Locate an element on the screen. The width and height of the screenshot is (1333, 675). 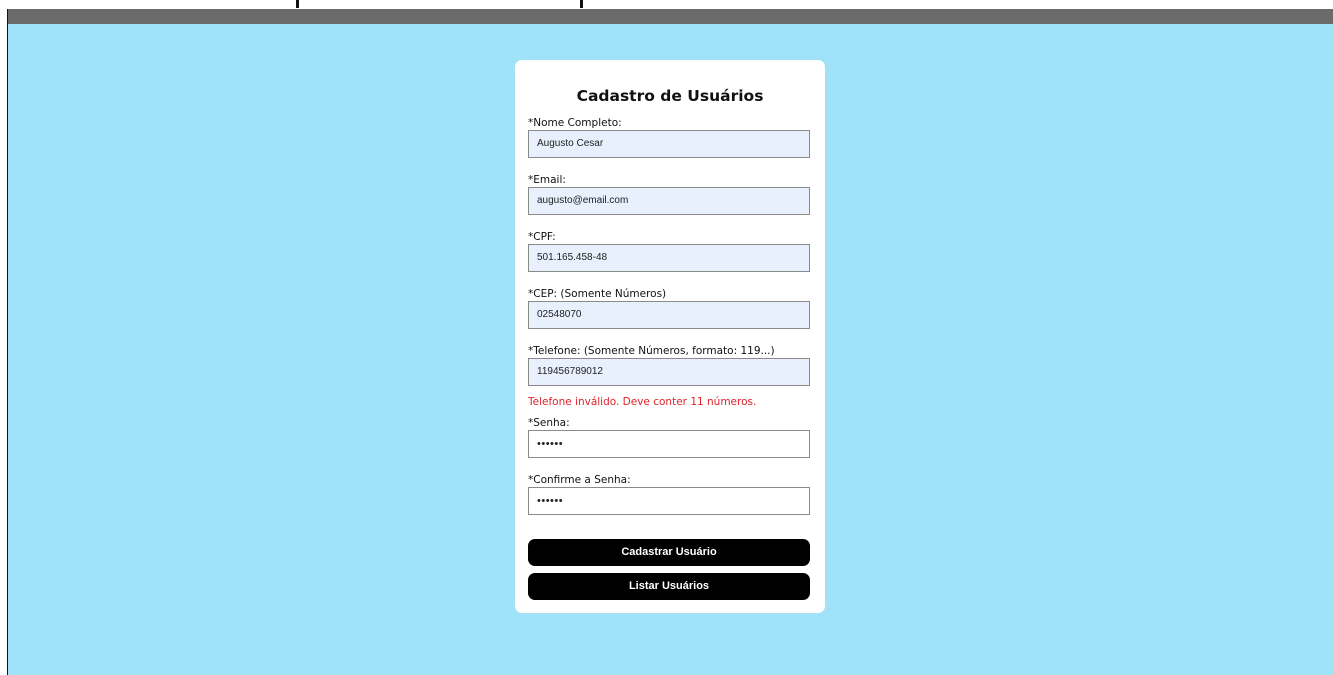
cep-input: 02548070 is located at coordinates (669, 315).